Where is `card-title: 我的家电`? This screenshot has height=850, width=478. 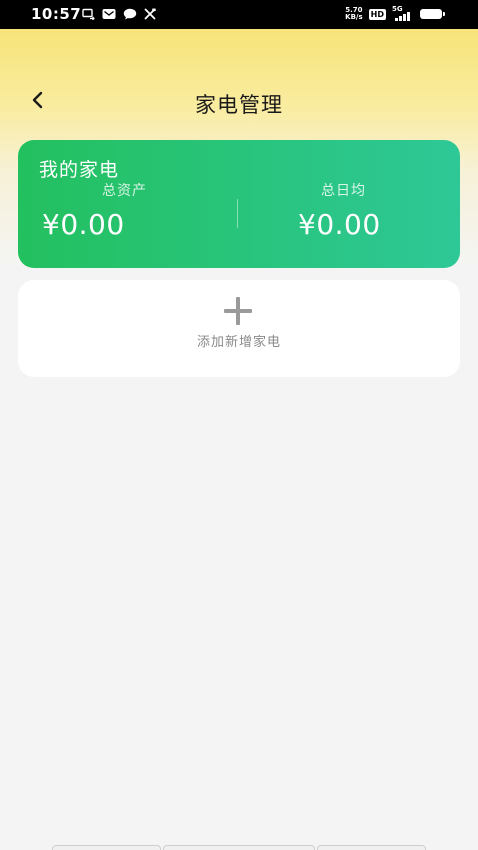 card-title: 我的家电 is located at coordinates (79, 170).